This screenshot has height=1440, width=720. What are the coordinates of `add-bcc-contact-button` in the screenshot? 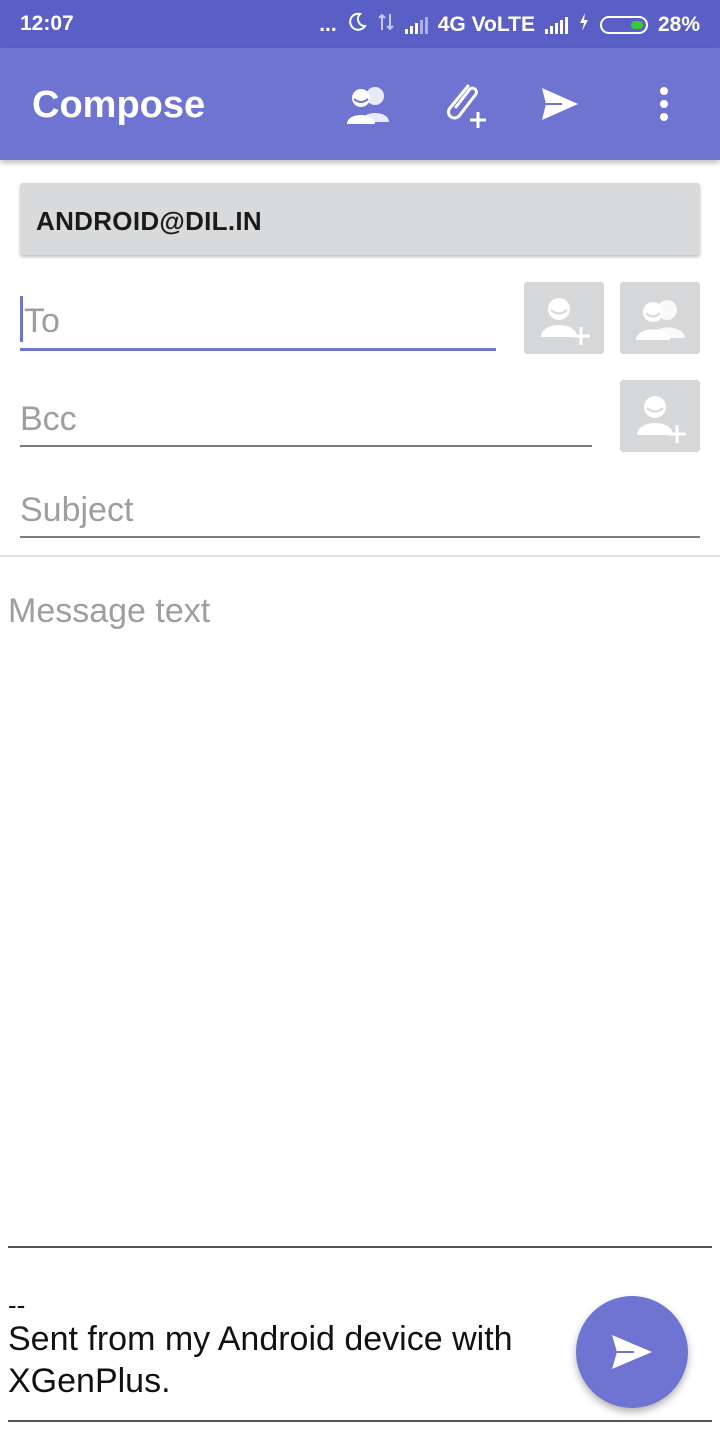 It's located at (660, 416).